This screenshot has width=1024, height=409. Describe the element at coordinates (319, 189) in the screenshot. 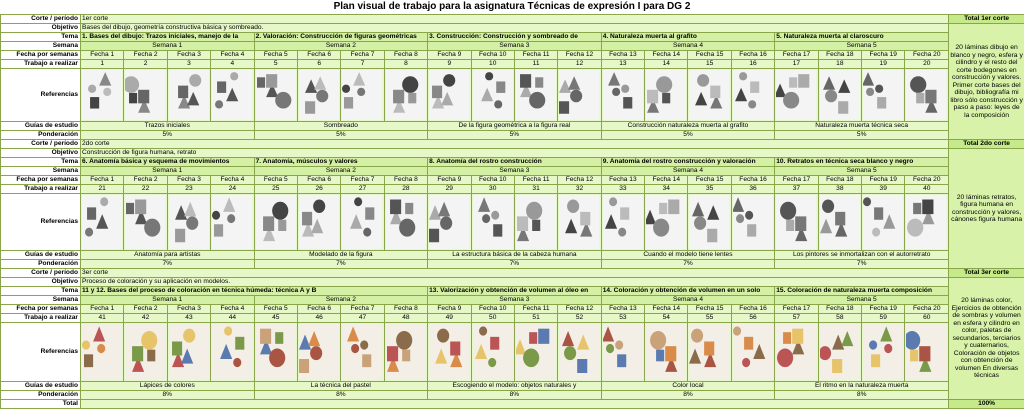

I see `work-number-cell: 26` at that location.